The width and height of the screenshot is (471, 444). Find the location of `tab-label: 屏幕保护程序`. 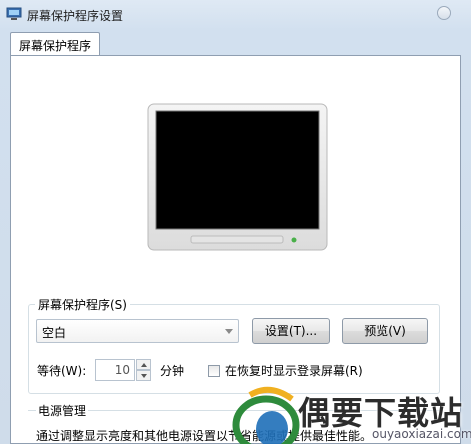

tab-label: 屏幕保护程序 is located at coordinates (55, 46).